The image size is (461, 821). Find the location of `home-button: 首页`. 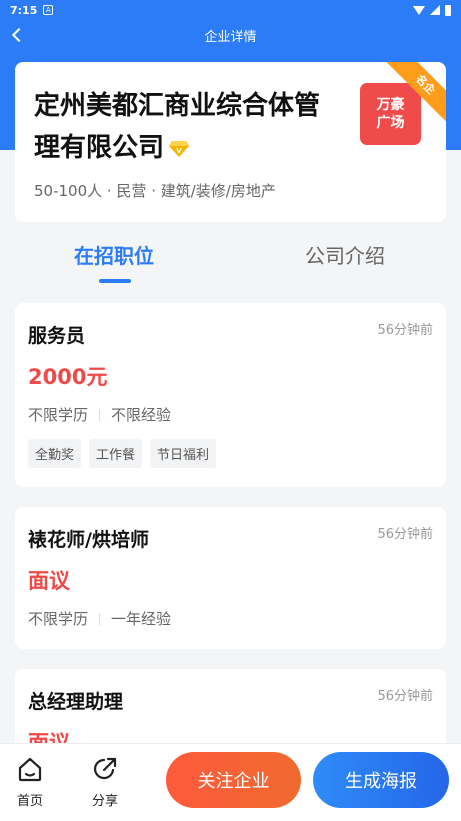

home-button: 首页 is located at coordinates (30, 781).